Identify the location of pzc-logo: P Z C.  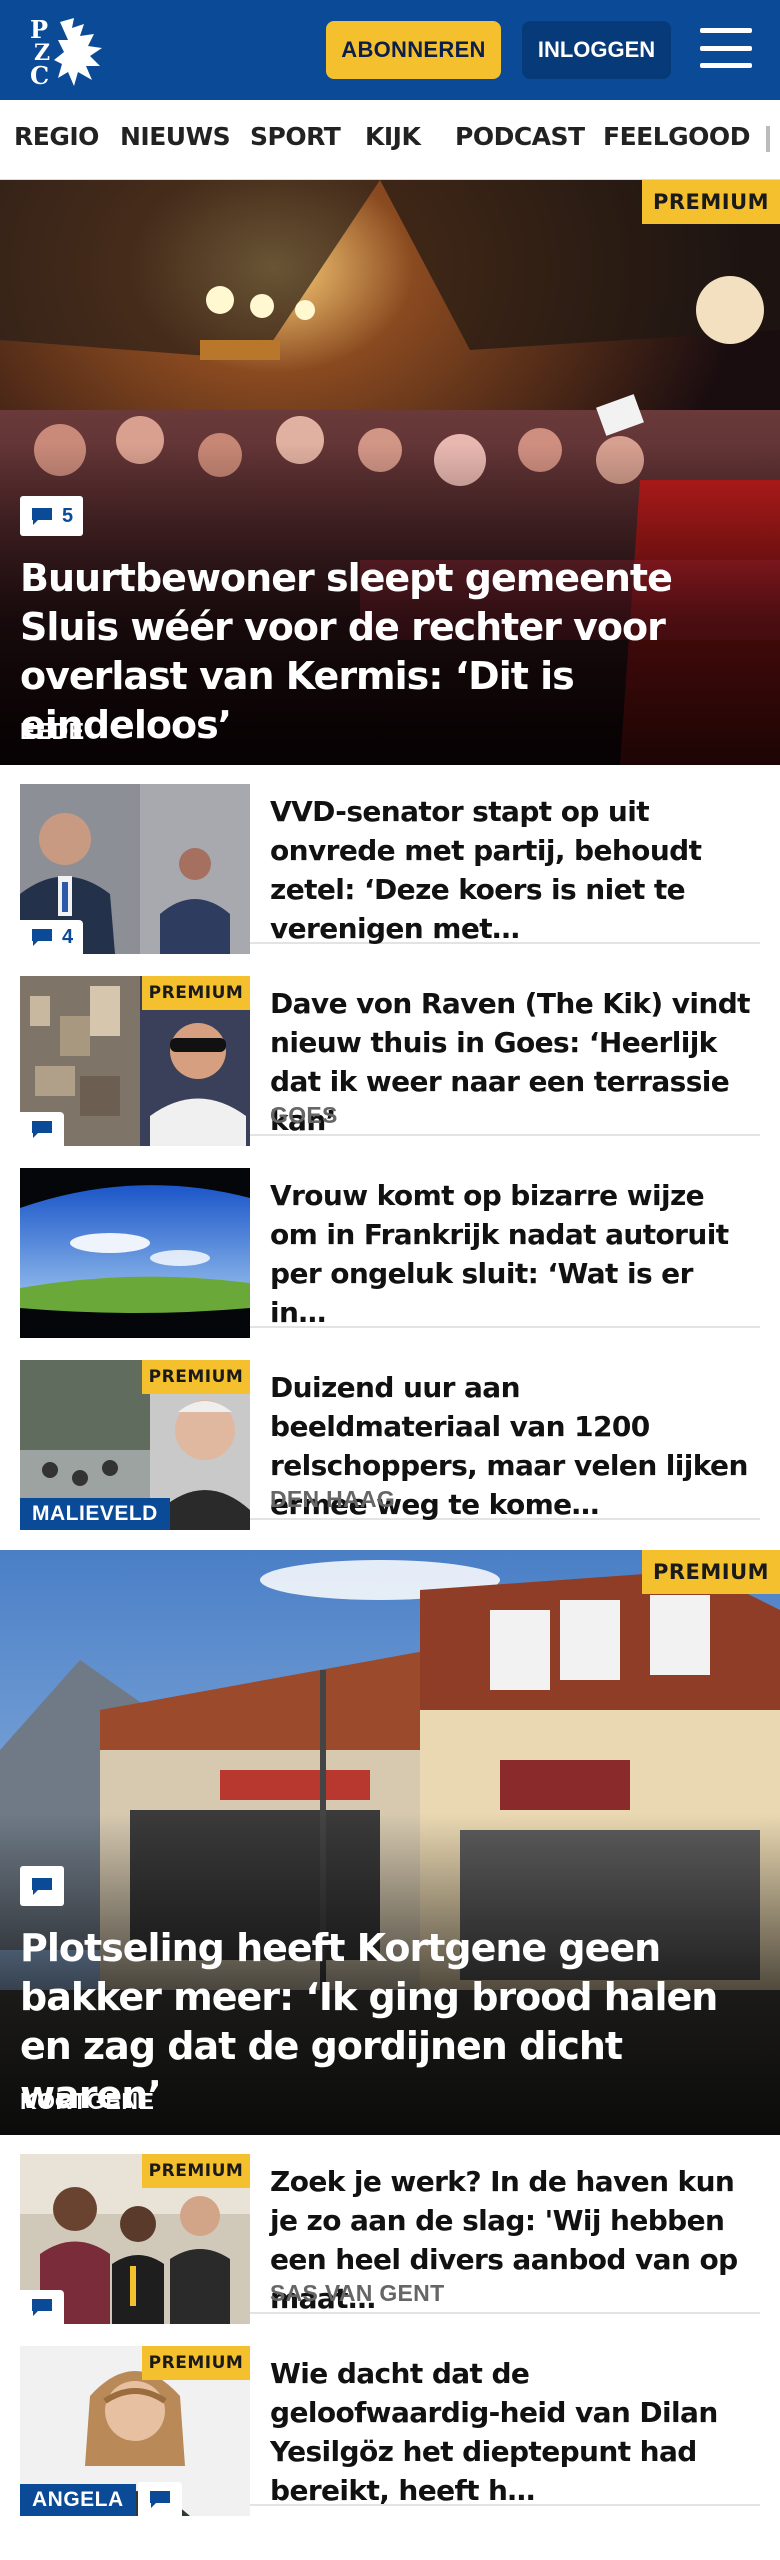
(69, 52).